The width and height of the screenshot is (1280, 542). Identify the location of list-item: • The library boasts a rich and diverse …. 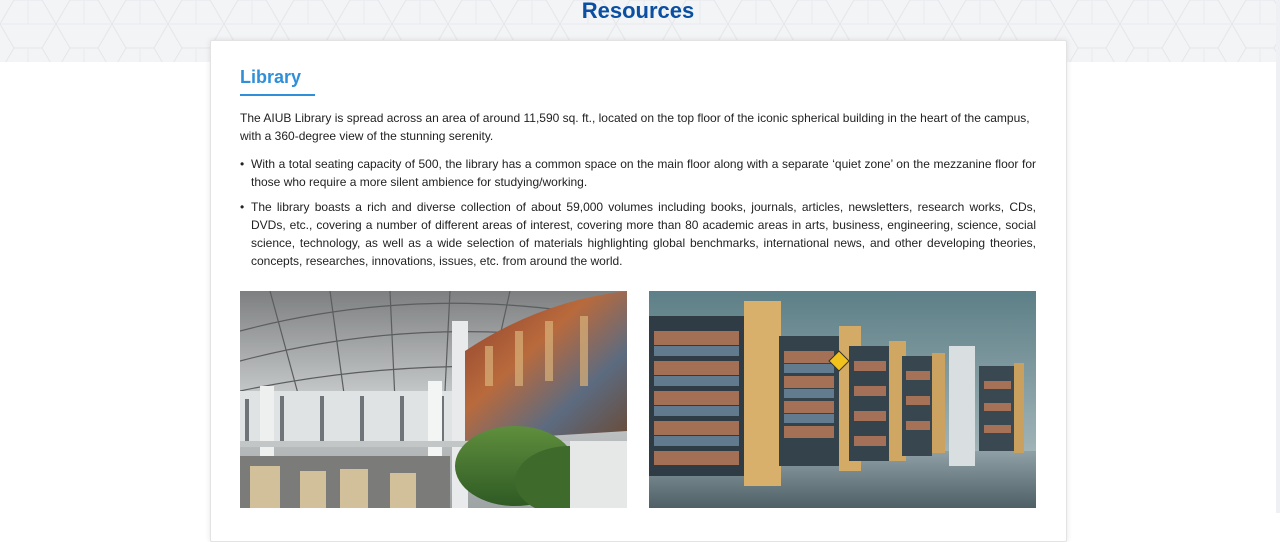
(638, 234).